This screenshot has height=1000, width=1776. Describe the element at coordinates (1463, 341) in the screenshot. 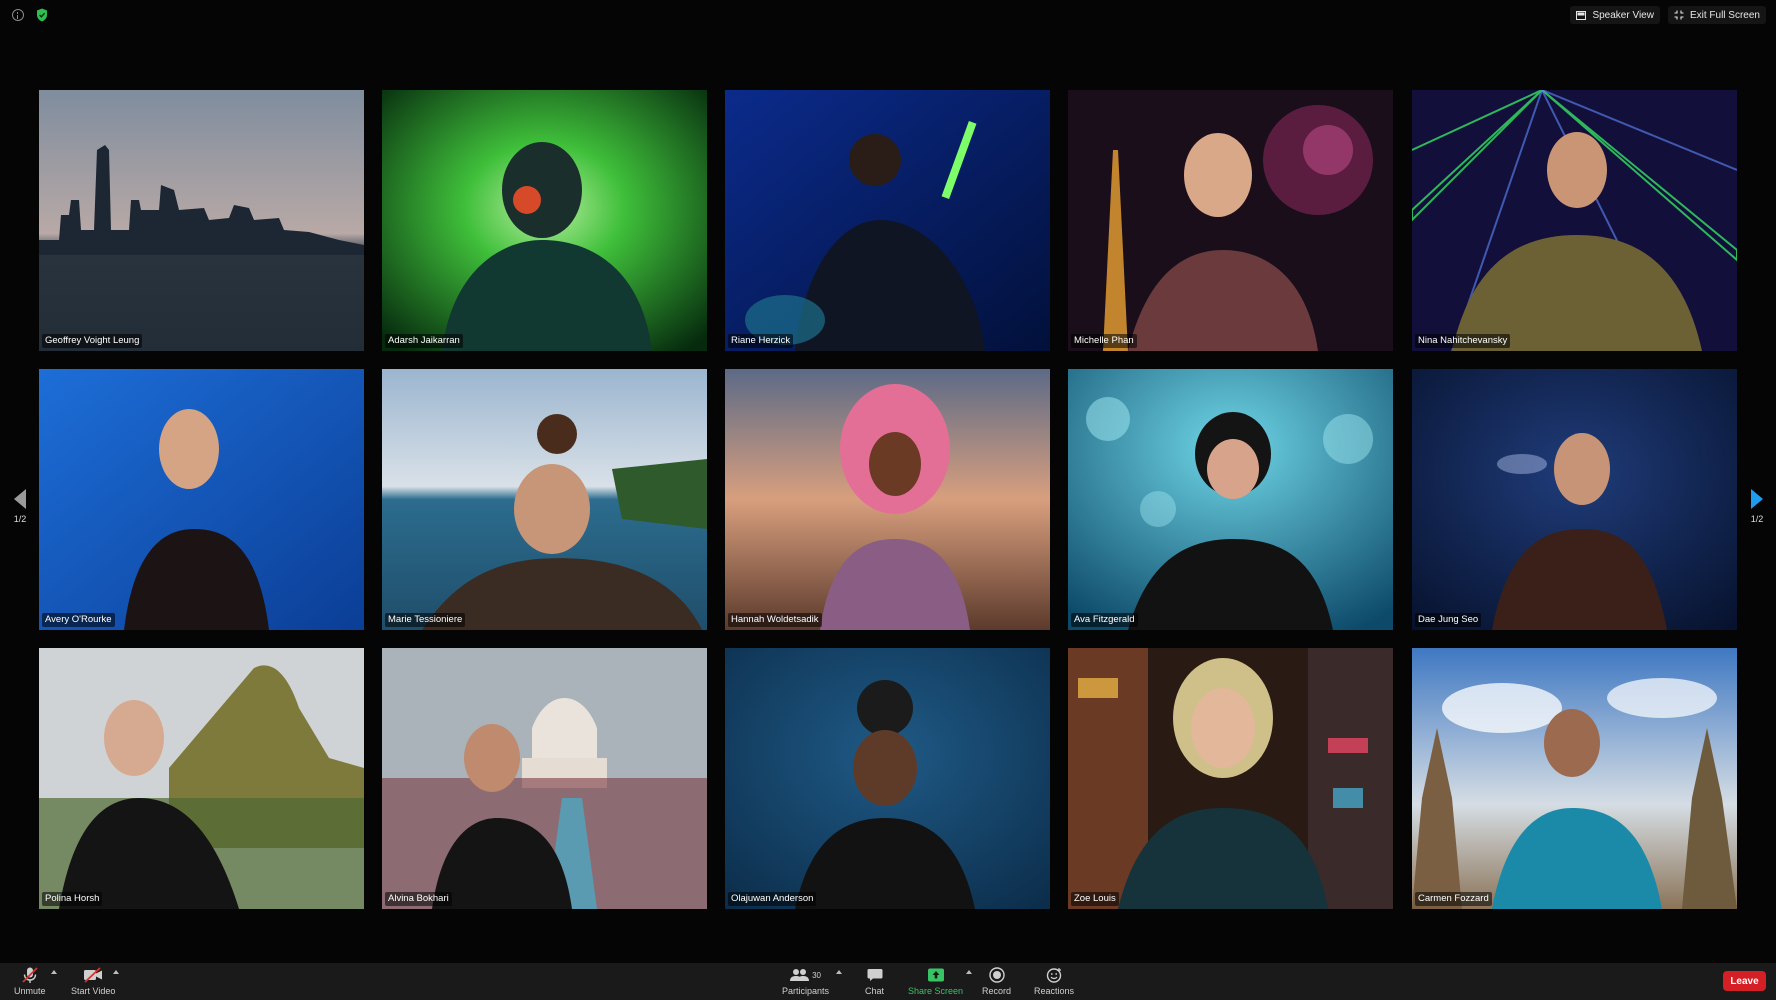

I see `participant-name: Nina Nahitchevansky` at that location.